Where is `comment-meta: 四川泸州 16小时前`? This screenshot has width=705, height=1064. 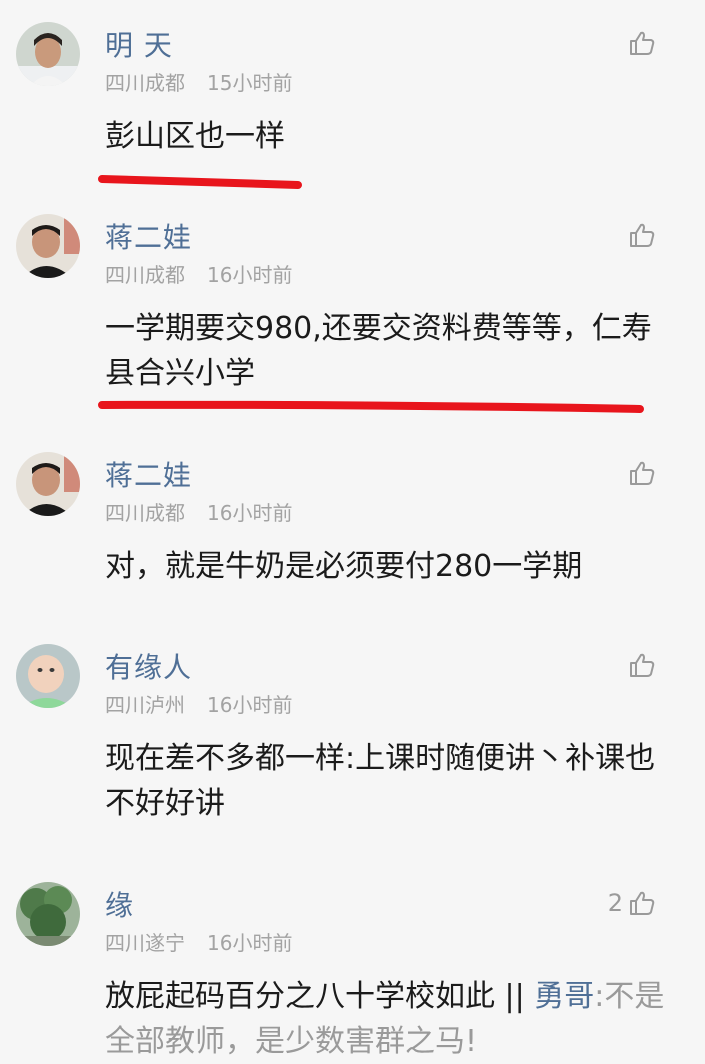
comment-meta: 四川泸州 16小时前 is located at coordinates (198, 703).